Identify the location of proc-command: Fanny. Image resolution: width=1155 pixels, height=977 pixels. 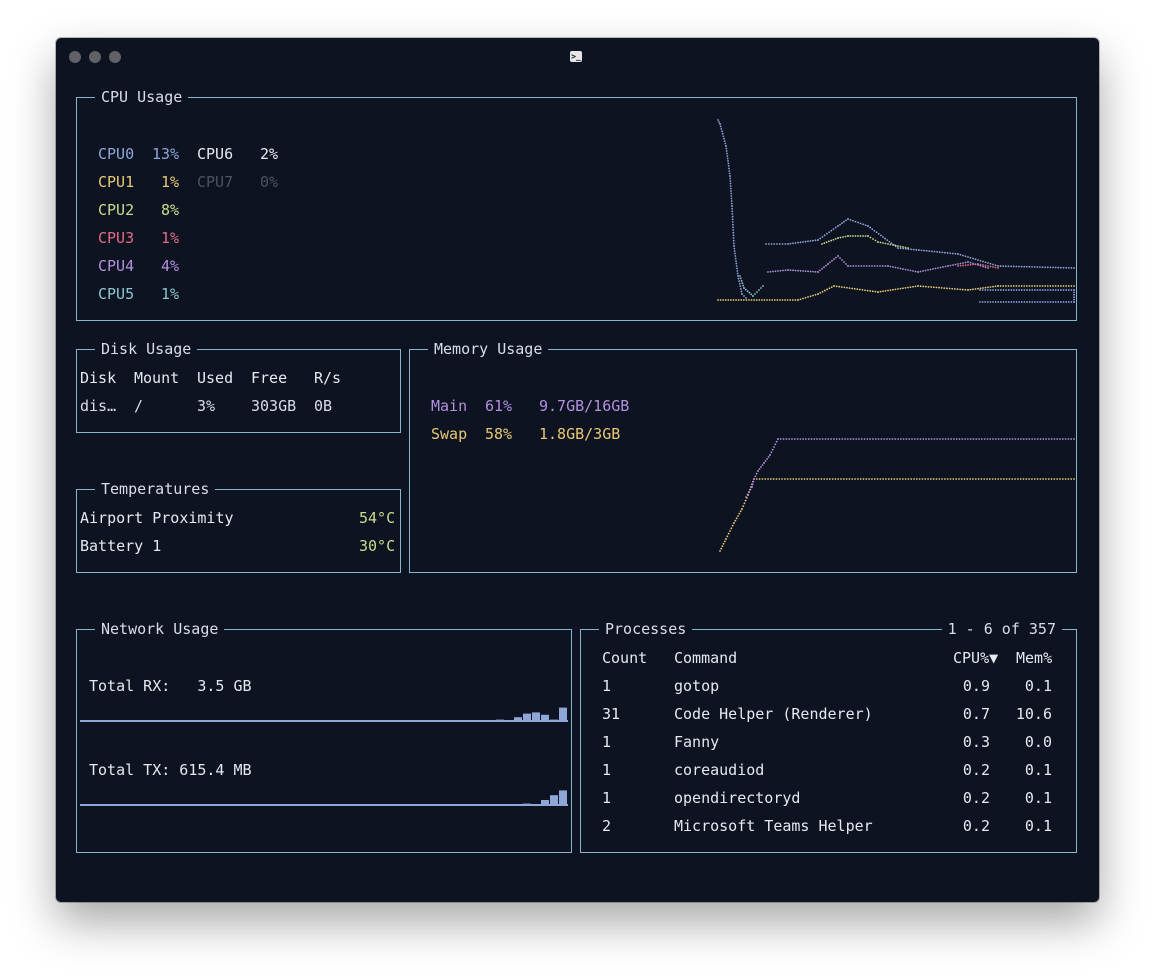
(696, 742).